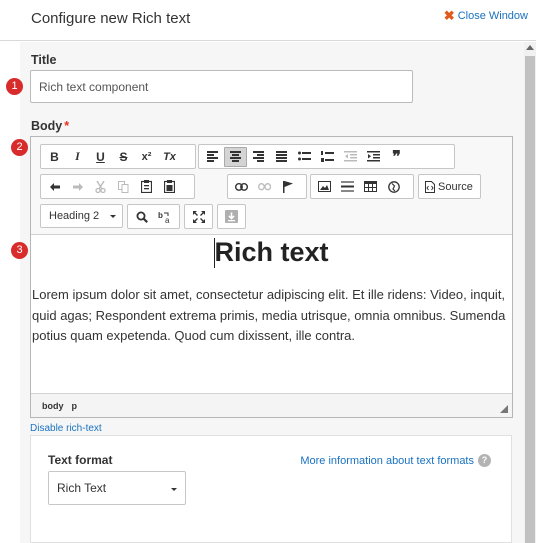  I want to click on toolbar-group-find: ba, so click(153, 216).